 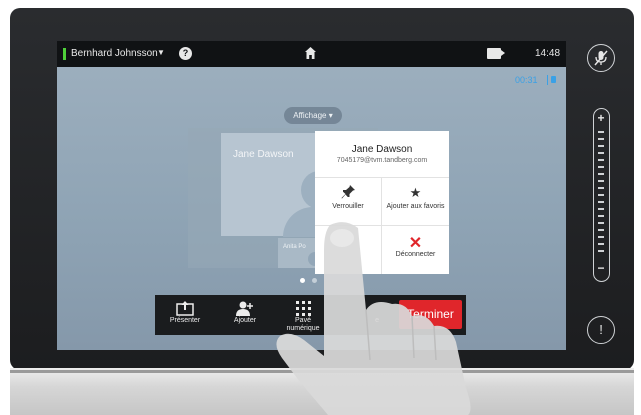 I want to click on side-controls: + − !, so click(x=604, y=200).